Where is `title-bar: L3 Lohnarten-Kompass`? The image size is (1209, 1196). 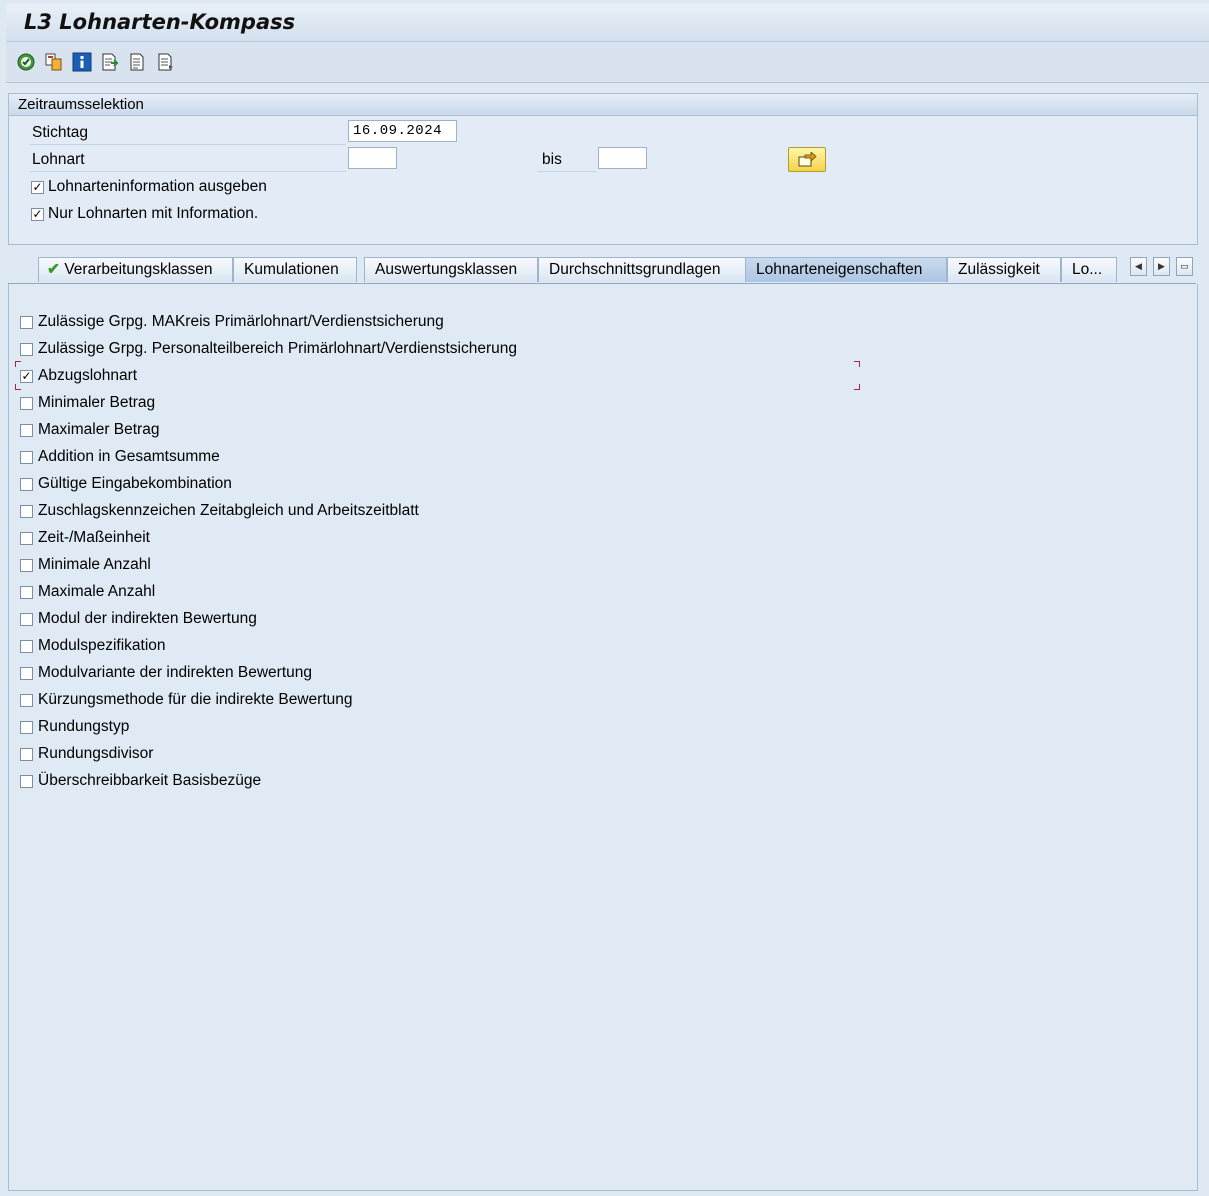
title-bar: L3 Lohnarten-Kompass is located at coordinates (607, 23).